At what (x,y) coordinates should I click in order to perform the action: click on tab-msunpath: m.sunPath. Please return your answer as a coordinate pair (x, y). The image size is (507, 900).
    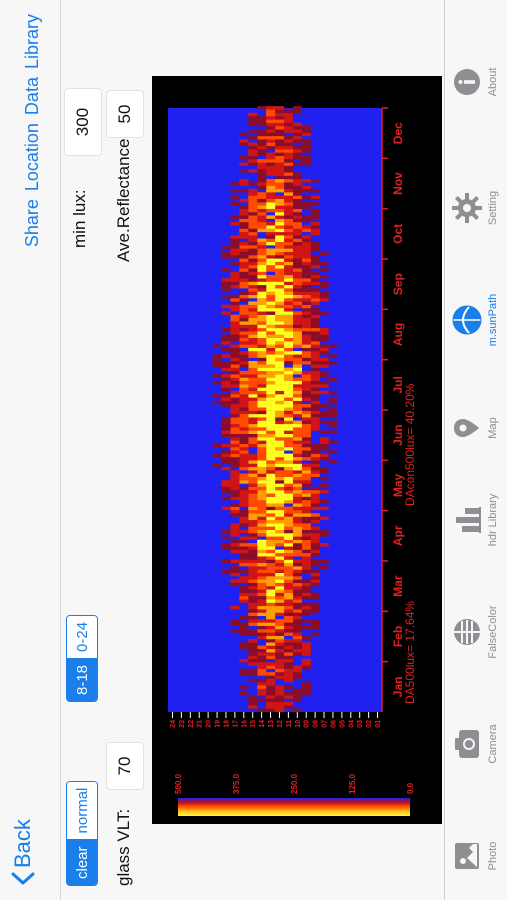
    Looking at the image, I should click on (474, 320).